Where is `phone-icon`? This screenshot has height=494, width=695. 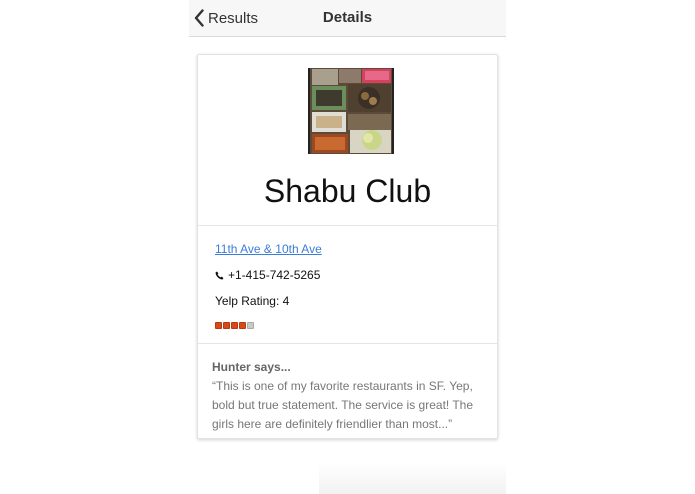 phone-icon is located at coordinates (219, 275).